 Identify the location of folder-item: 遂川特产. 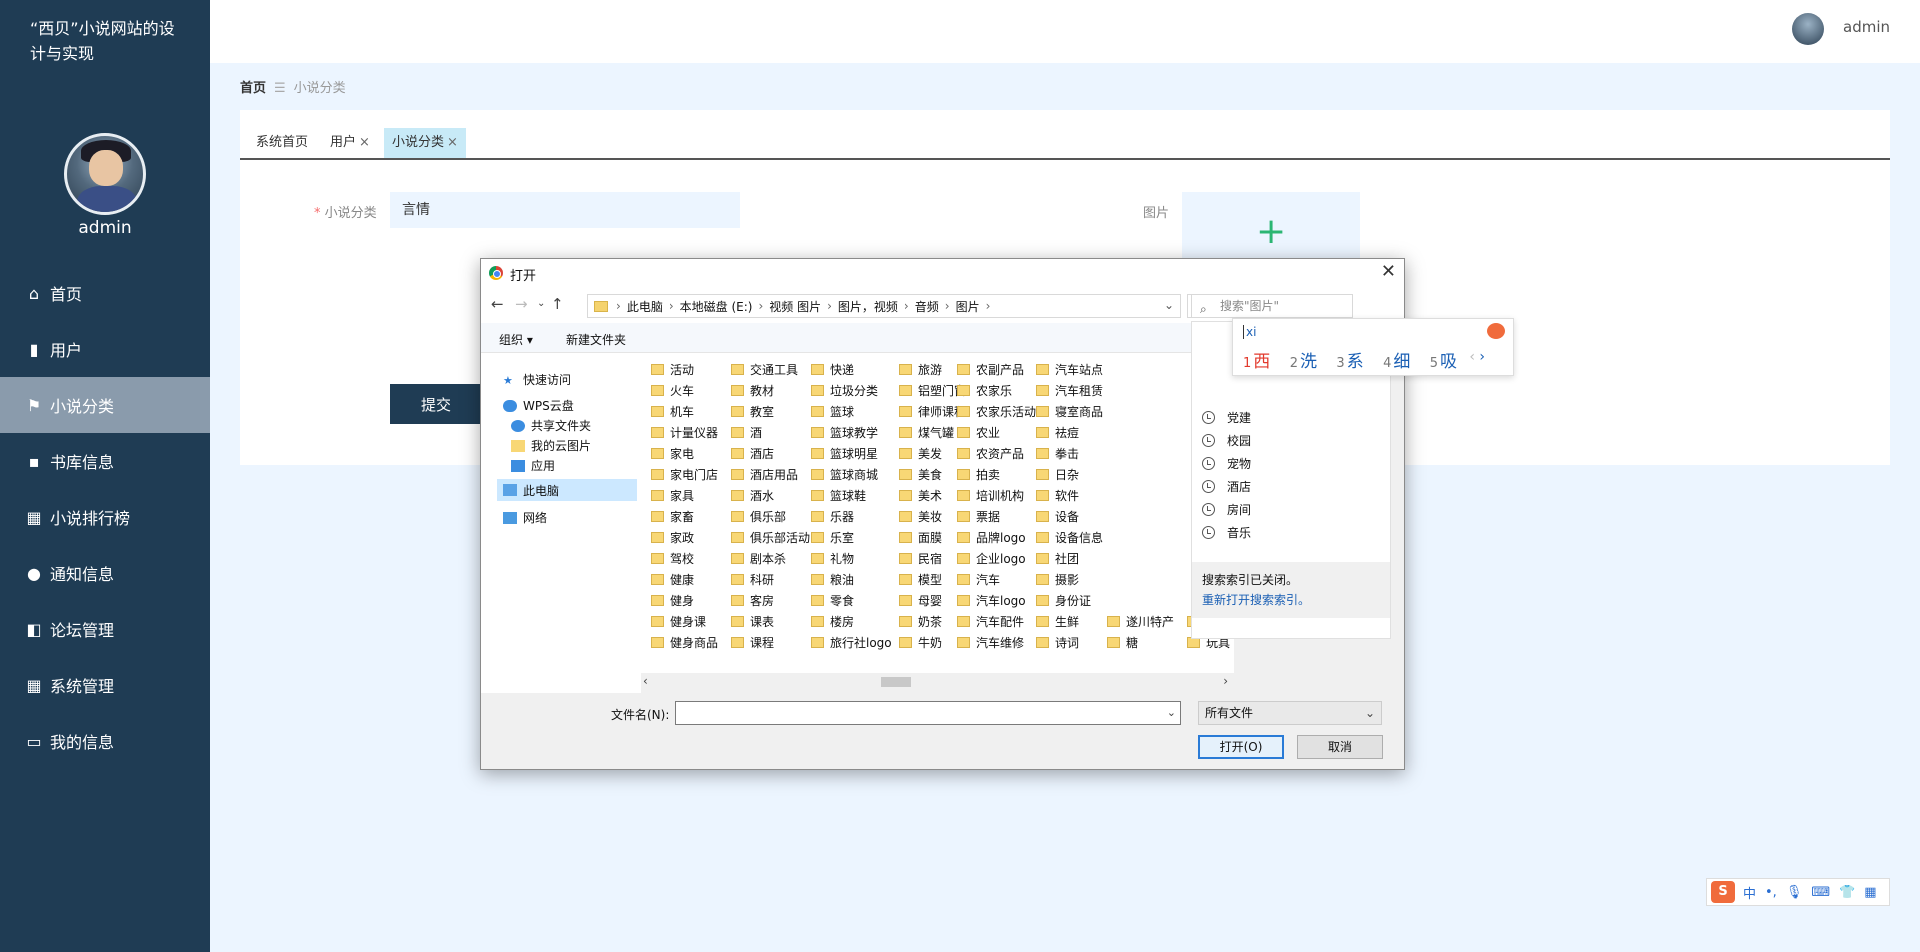
(1140, 621).